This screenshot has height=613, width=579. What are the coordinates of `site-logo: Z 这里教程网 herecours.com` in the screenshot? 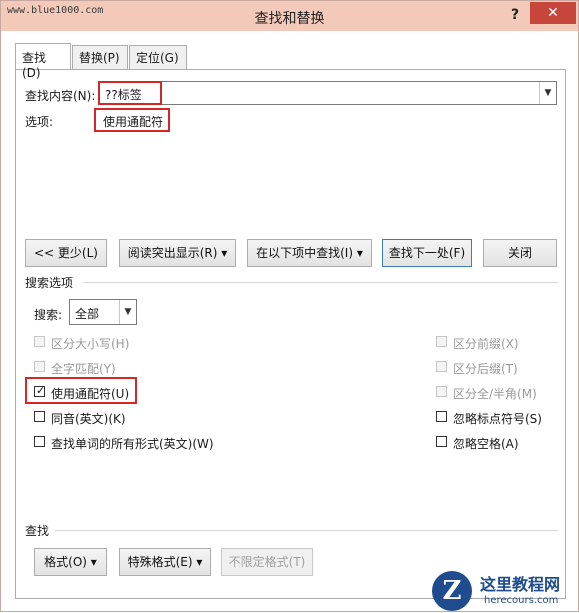 It's located at (505, 591).